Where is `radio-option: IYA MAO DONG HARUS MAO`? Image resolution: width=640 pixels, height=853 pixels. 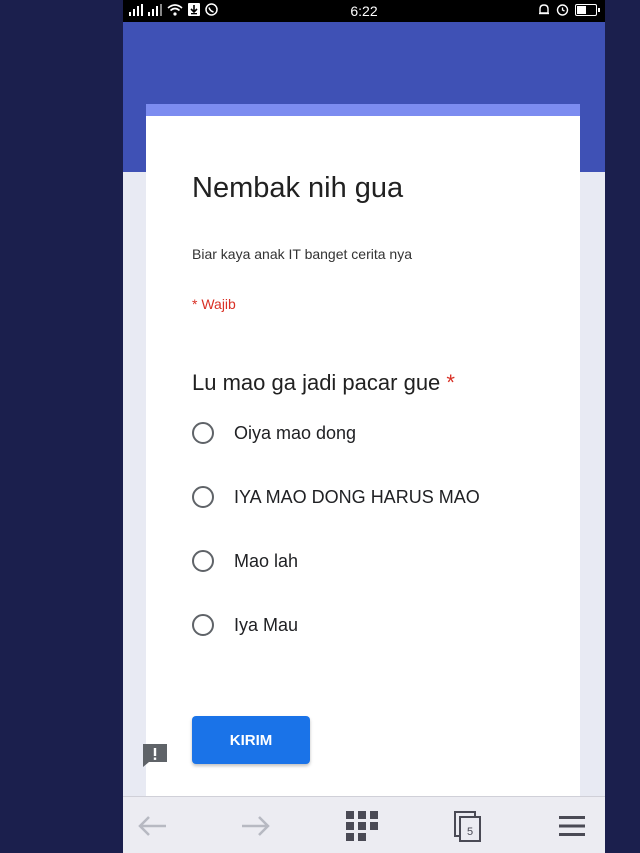 radio-option: IYA MAO DONG HARUS MAO is located at coordinates (336, 497).